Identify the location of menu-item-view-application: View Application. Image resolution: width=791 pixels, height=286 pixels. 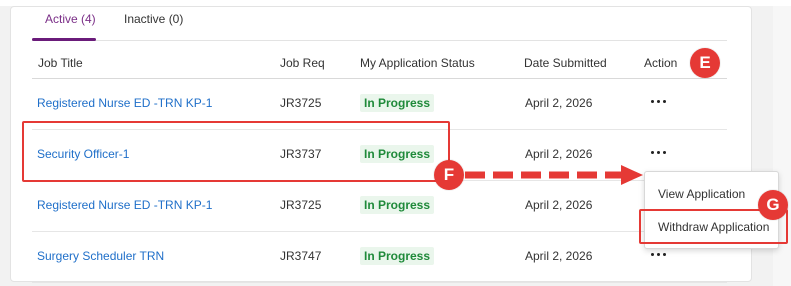
(701, 194).